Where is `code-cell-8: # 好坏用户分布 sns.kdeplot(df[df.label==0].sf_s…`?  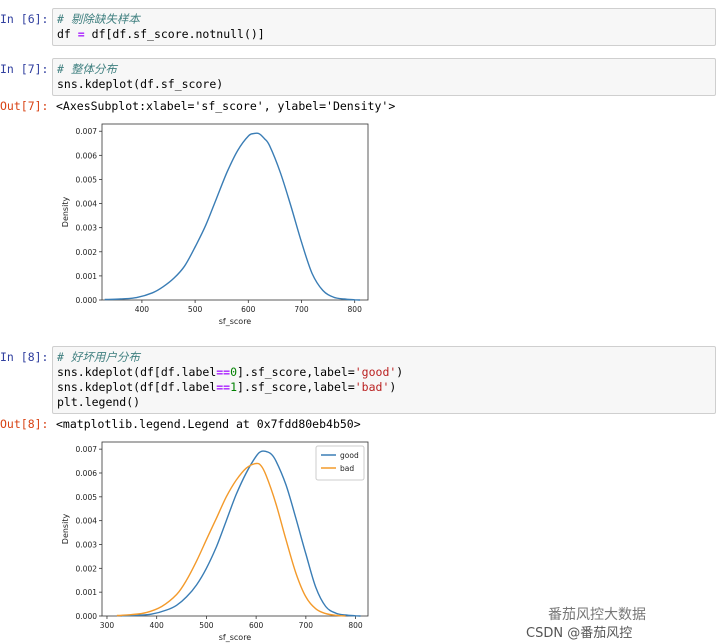 code-cell-8: # 好坏用户分布 sns.kdeplot(df[df.label==0].sf_s… is located at coordinates (384, 380).